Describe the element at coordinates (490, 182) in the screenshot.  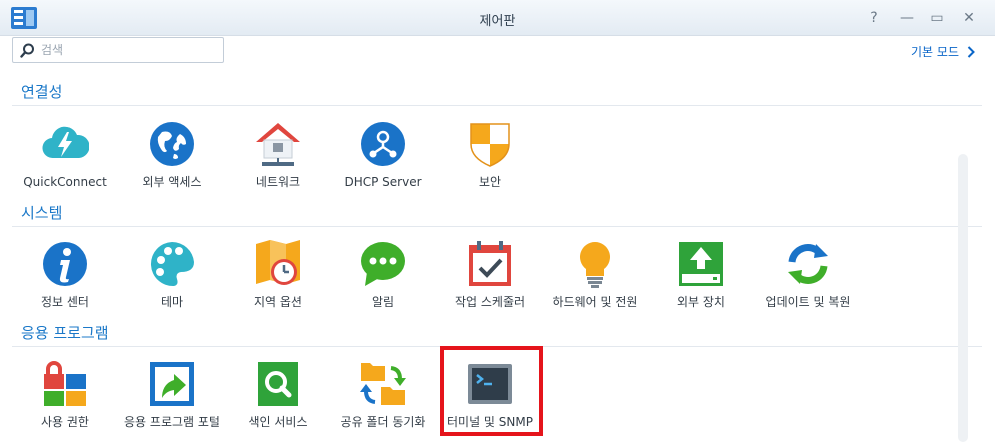
I see `item-label: 보안` at that location.